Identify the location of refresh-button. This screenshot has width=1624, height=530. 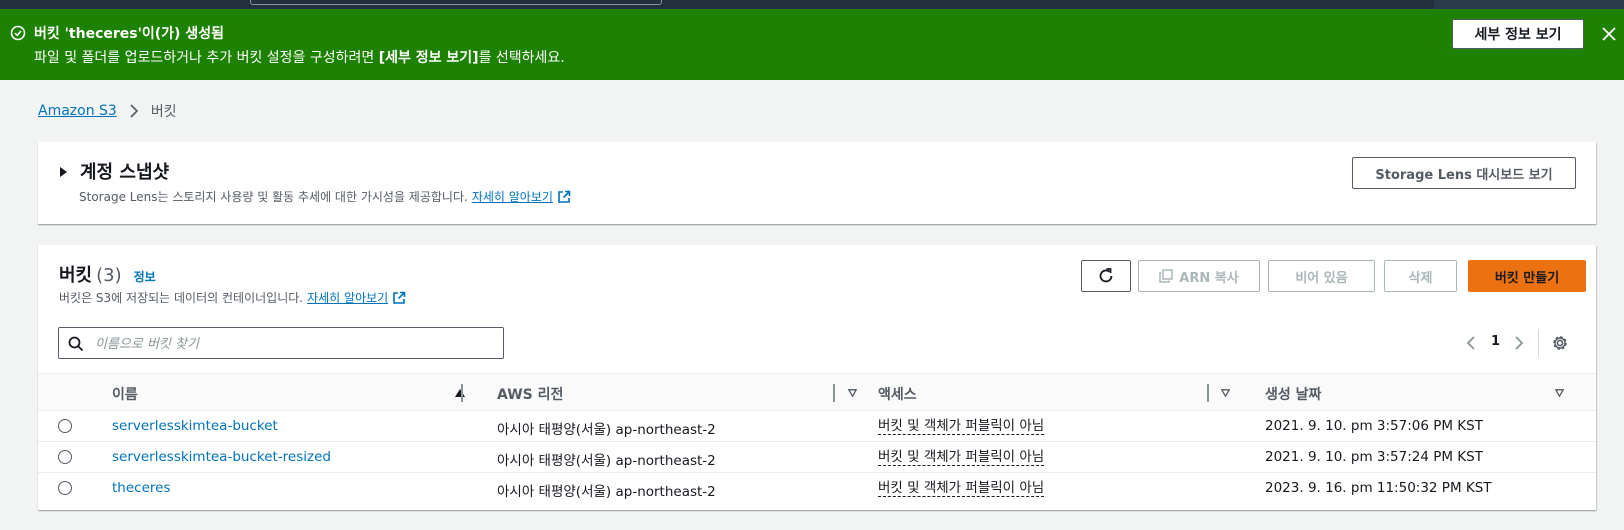
(1106, 276).